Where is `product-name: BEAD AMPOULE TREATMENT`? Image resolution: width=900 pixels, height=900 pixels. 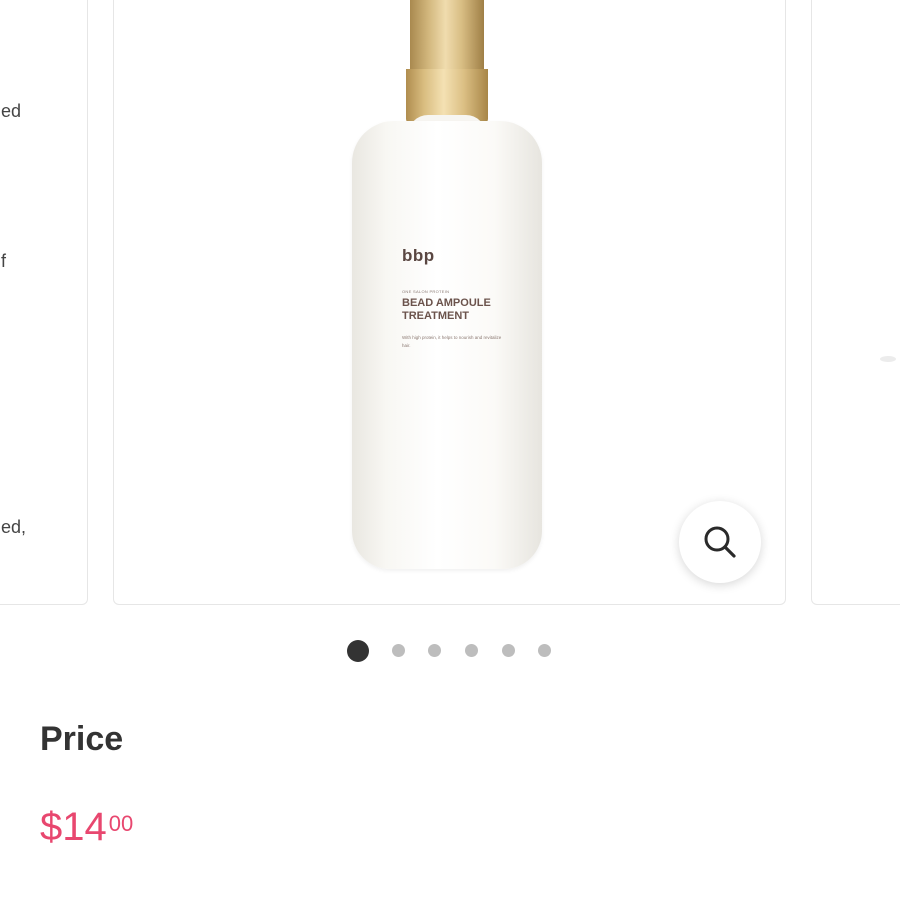 product-name: BEAD AMPOULE TREATMENT is located at coordinates (462, 310).